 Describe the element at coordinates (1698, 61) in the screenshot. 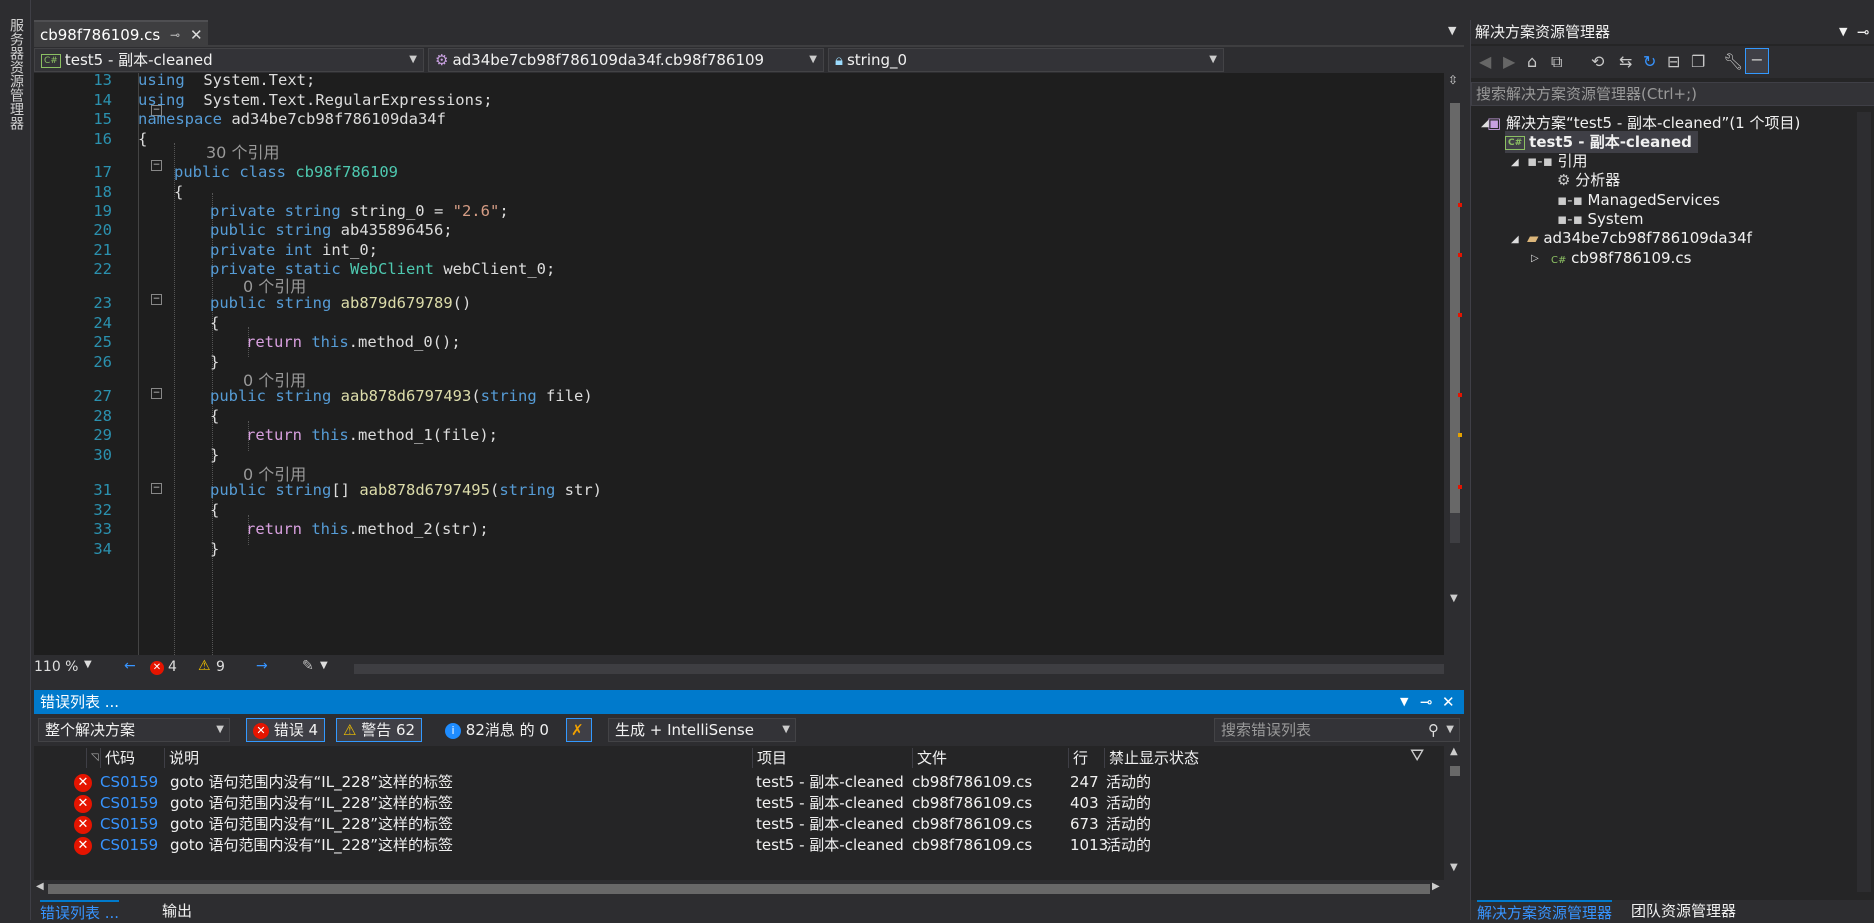

I see `show-all-files-icon: ❐` at that location.